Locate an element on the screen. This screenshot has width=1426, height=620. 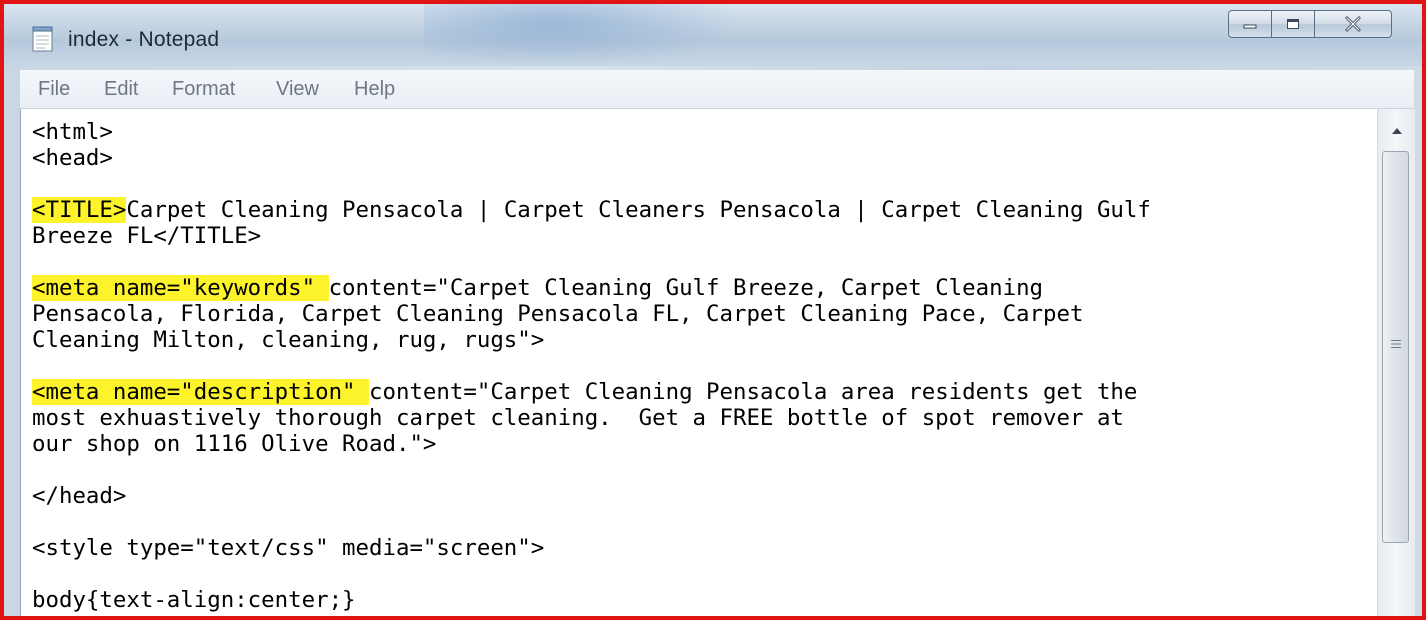
close-button is located at coordinates (1353, 24).